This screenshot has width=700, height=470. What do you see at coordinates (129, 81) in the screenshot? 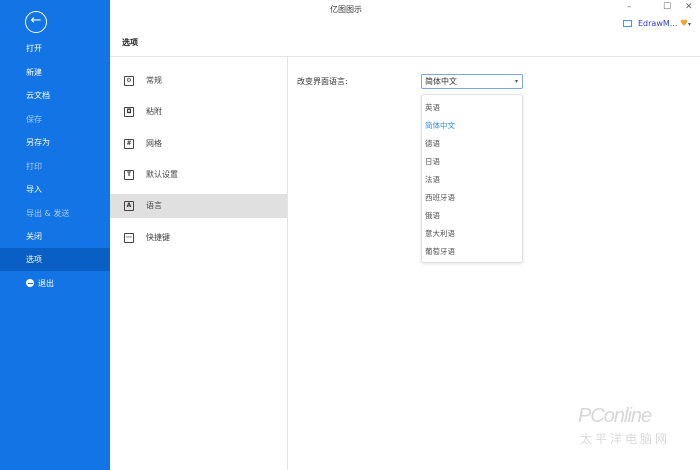
I see `gear-doc-icon: ⚙` at bounding box center [129, 81].